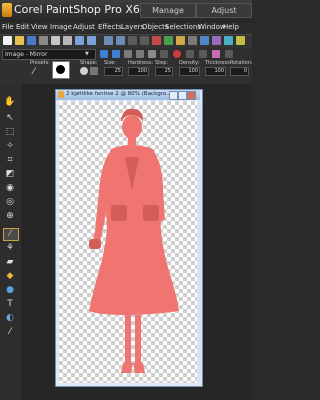 The image size is (320, 400). What do you see at coordinates (241, 63) in the screenshot?
I see `rotation-label: Rotation:` at bounding box center [241, 63].